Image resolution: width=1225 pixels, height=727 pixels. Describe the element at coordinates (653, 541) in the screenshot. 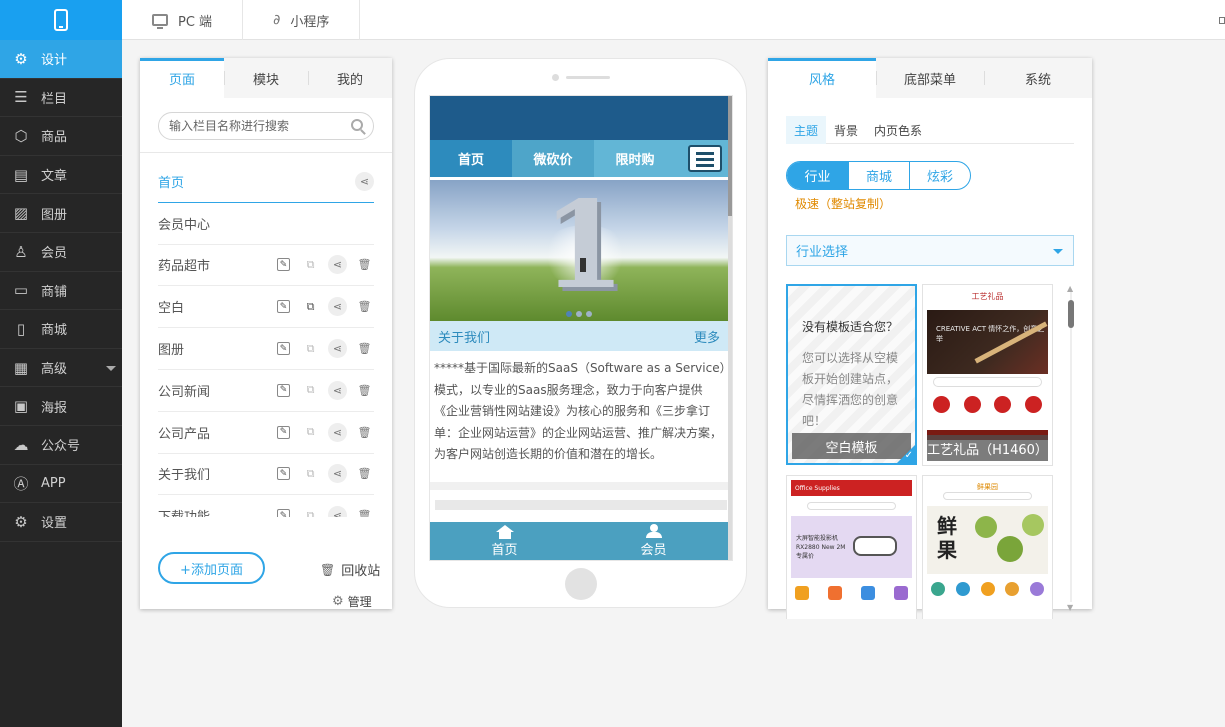

I see `footer-member: 会员` at that location.